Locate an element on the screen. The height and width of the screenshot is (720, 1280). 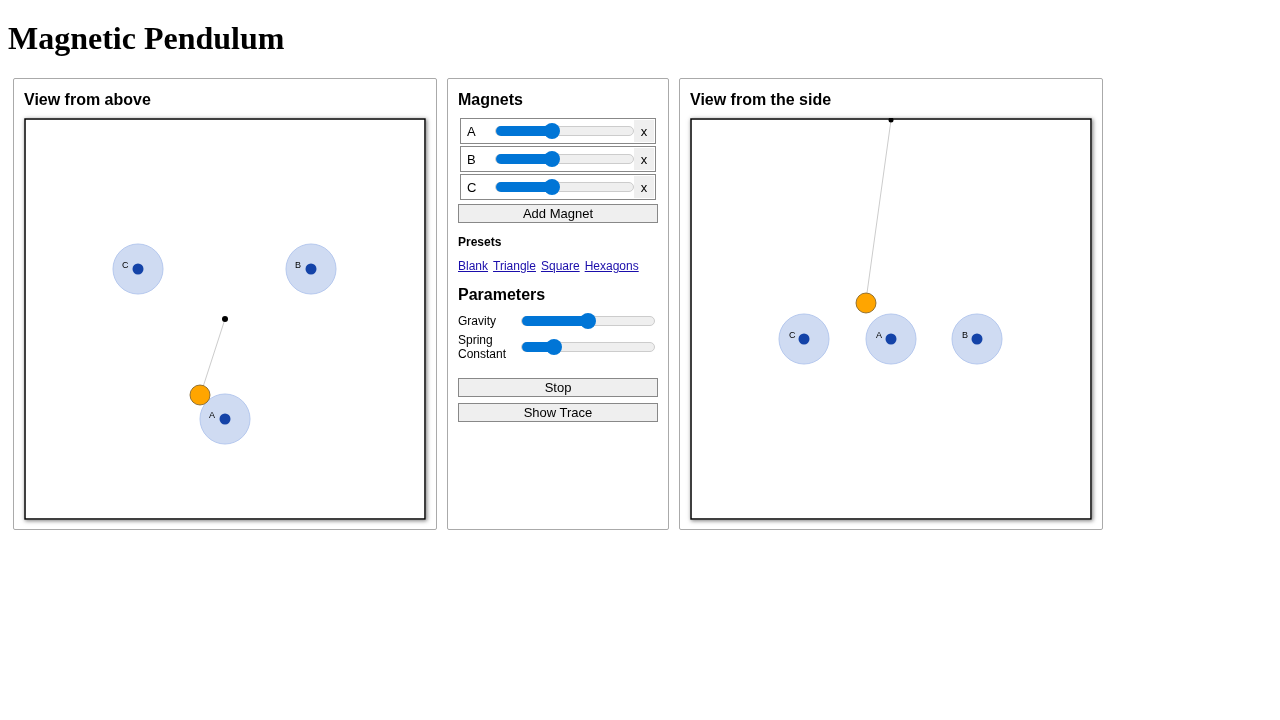
panel-title: View from the side is located at coordinates (761, 100).